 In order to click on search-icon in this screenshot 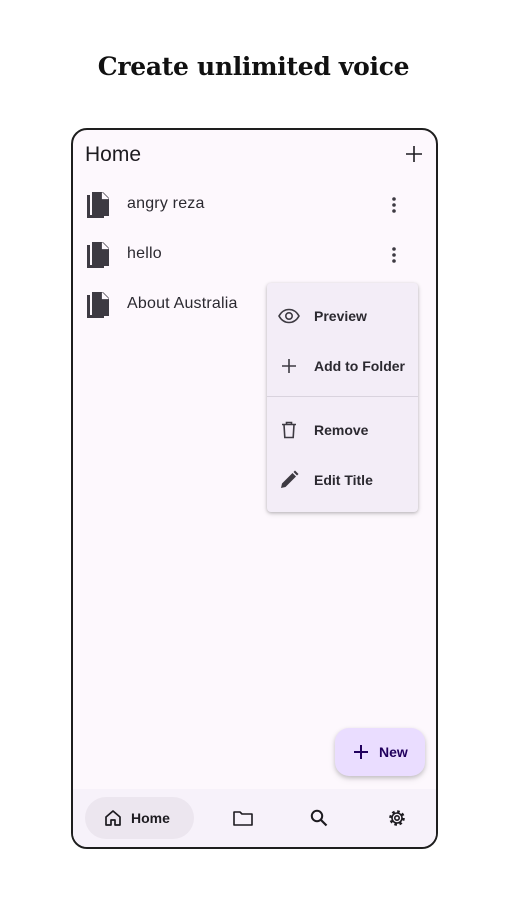, I will do `click(319, 818)`.